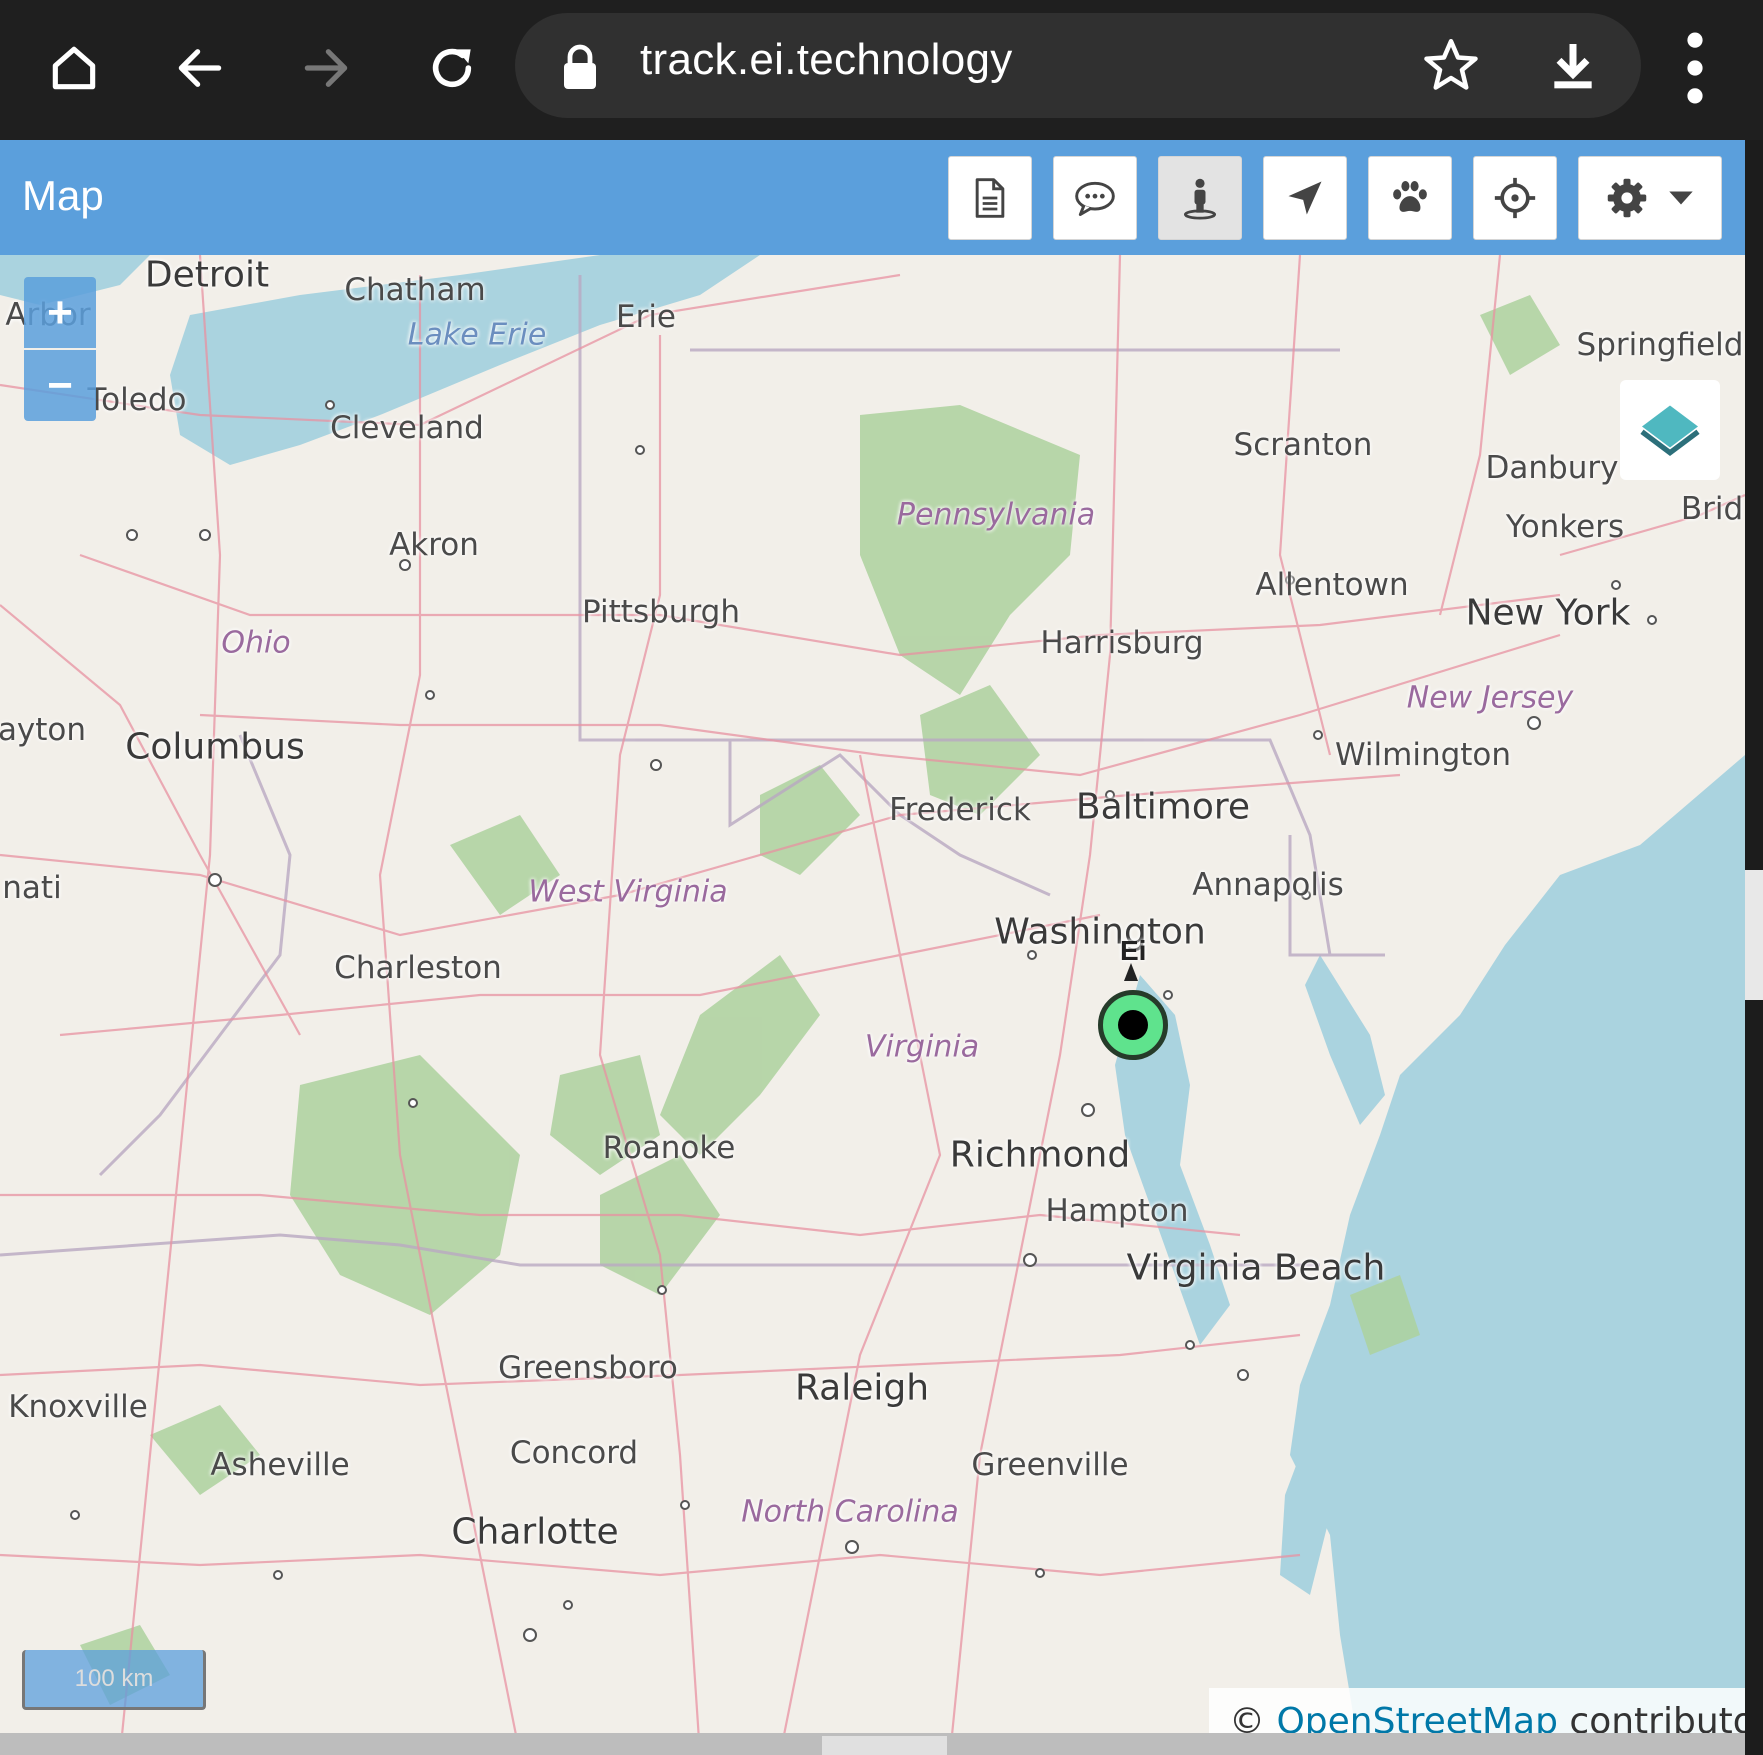  What do you see at coordinates (63, 195) in the screenshot?
I see `page-title: Map` at bounding box center [63, 195].